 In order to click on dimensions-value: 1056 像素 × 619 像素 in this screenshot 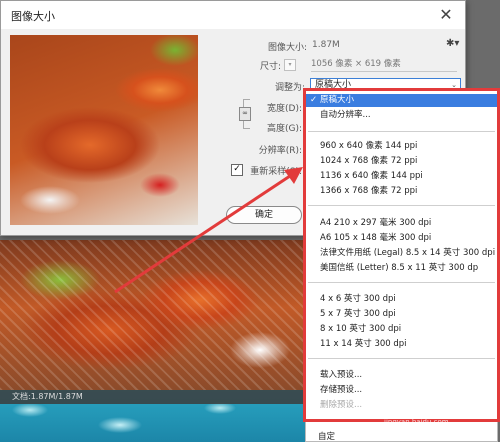, I will do `click(384, 64)`.